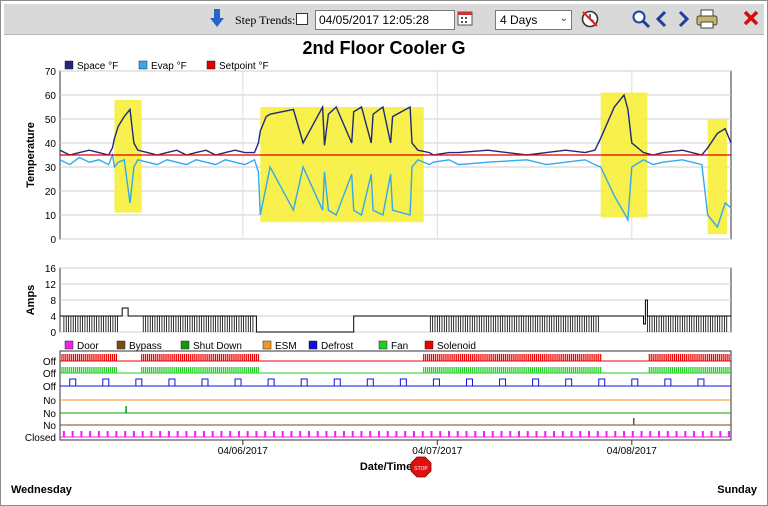 The height and width of the screenshot is (506, 768). What do you see at coordinates (97, 66) in the screenshot?
I see `legend-label: Space °F` at bounding box center [97, 66].